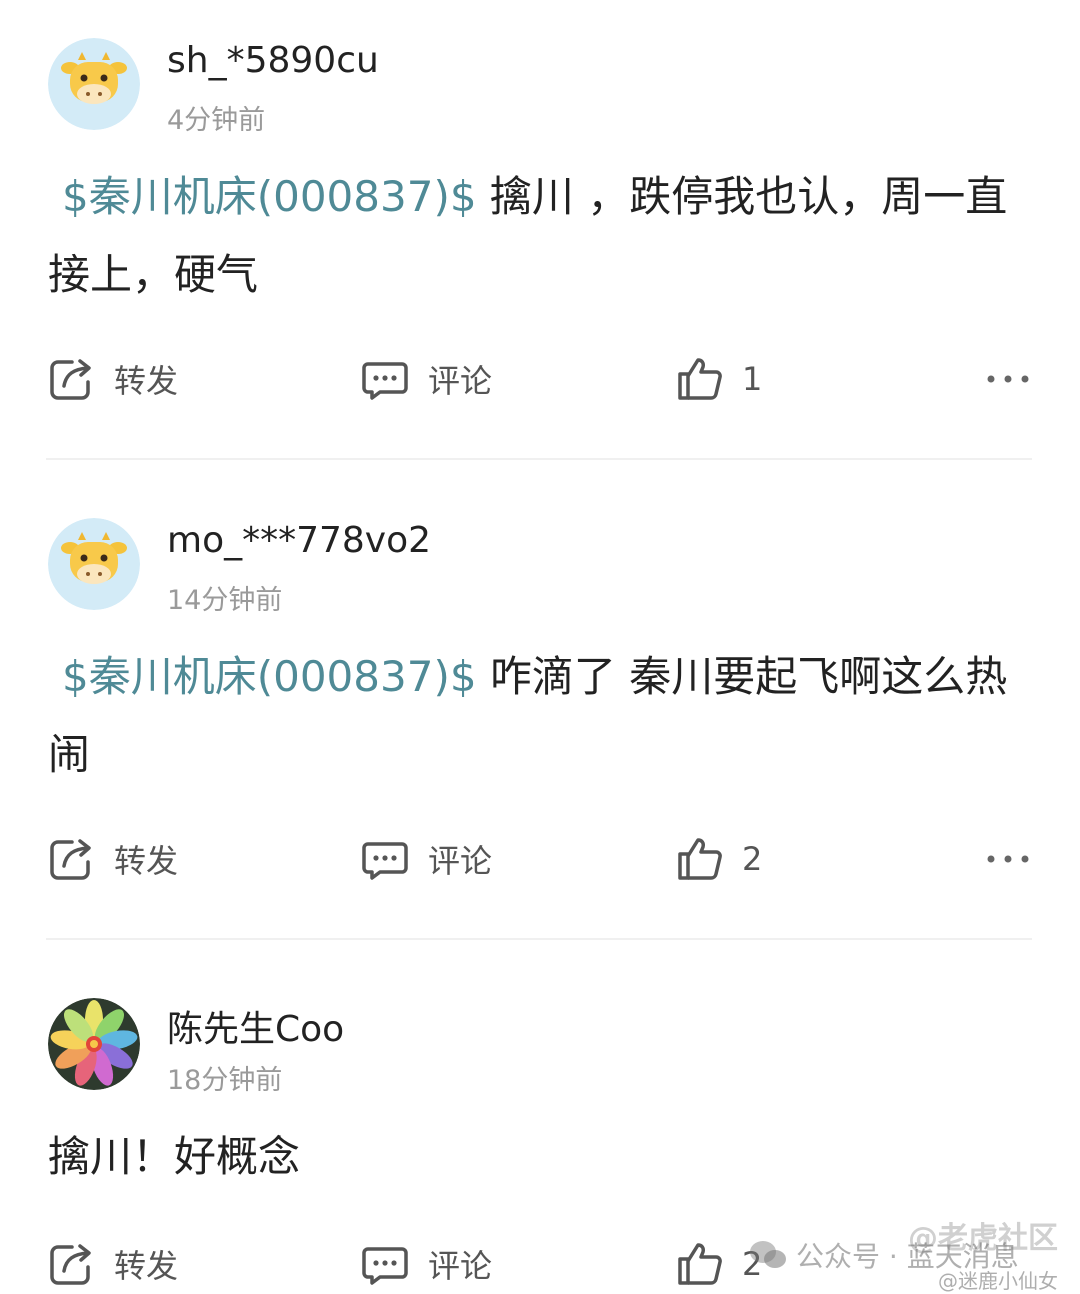 The image size is (1080, 1294). What do you see at coordinates (255, 1026) in the screenshot?
I see `username: 陈先生Coo` at bounding box center [255, 1026].